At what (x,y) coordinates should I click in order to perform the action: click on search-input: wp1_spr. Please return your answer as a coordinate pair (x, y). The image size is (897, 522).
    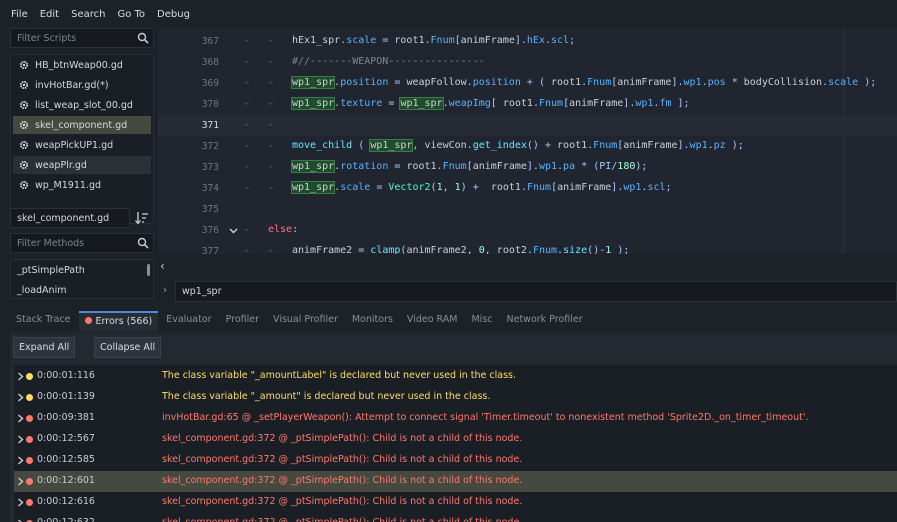
    Looking at the image, I should click on (536, 291).